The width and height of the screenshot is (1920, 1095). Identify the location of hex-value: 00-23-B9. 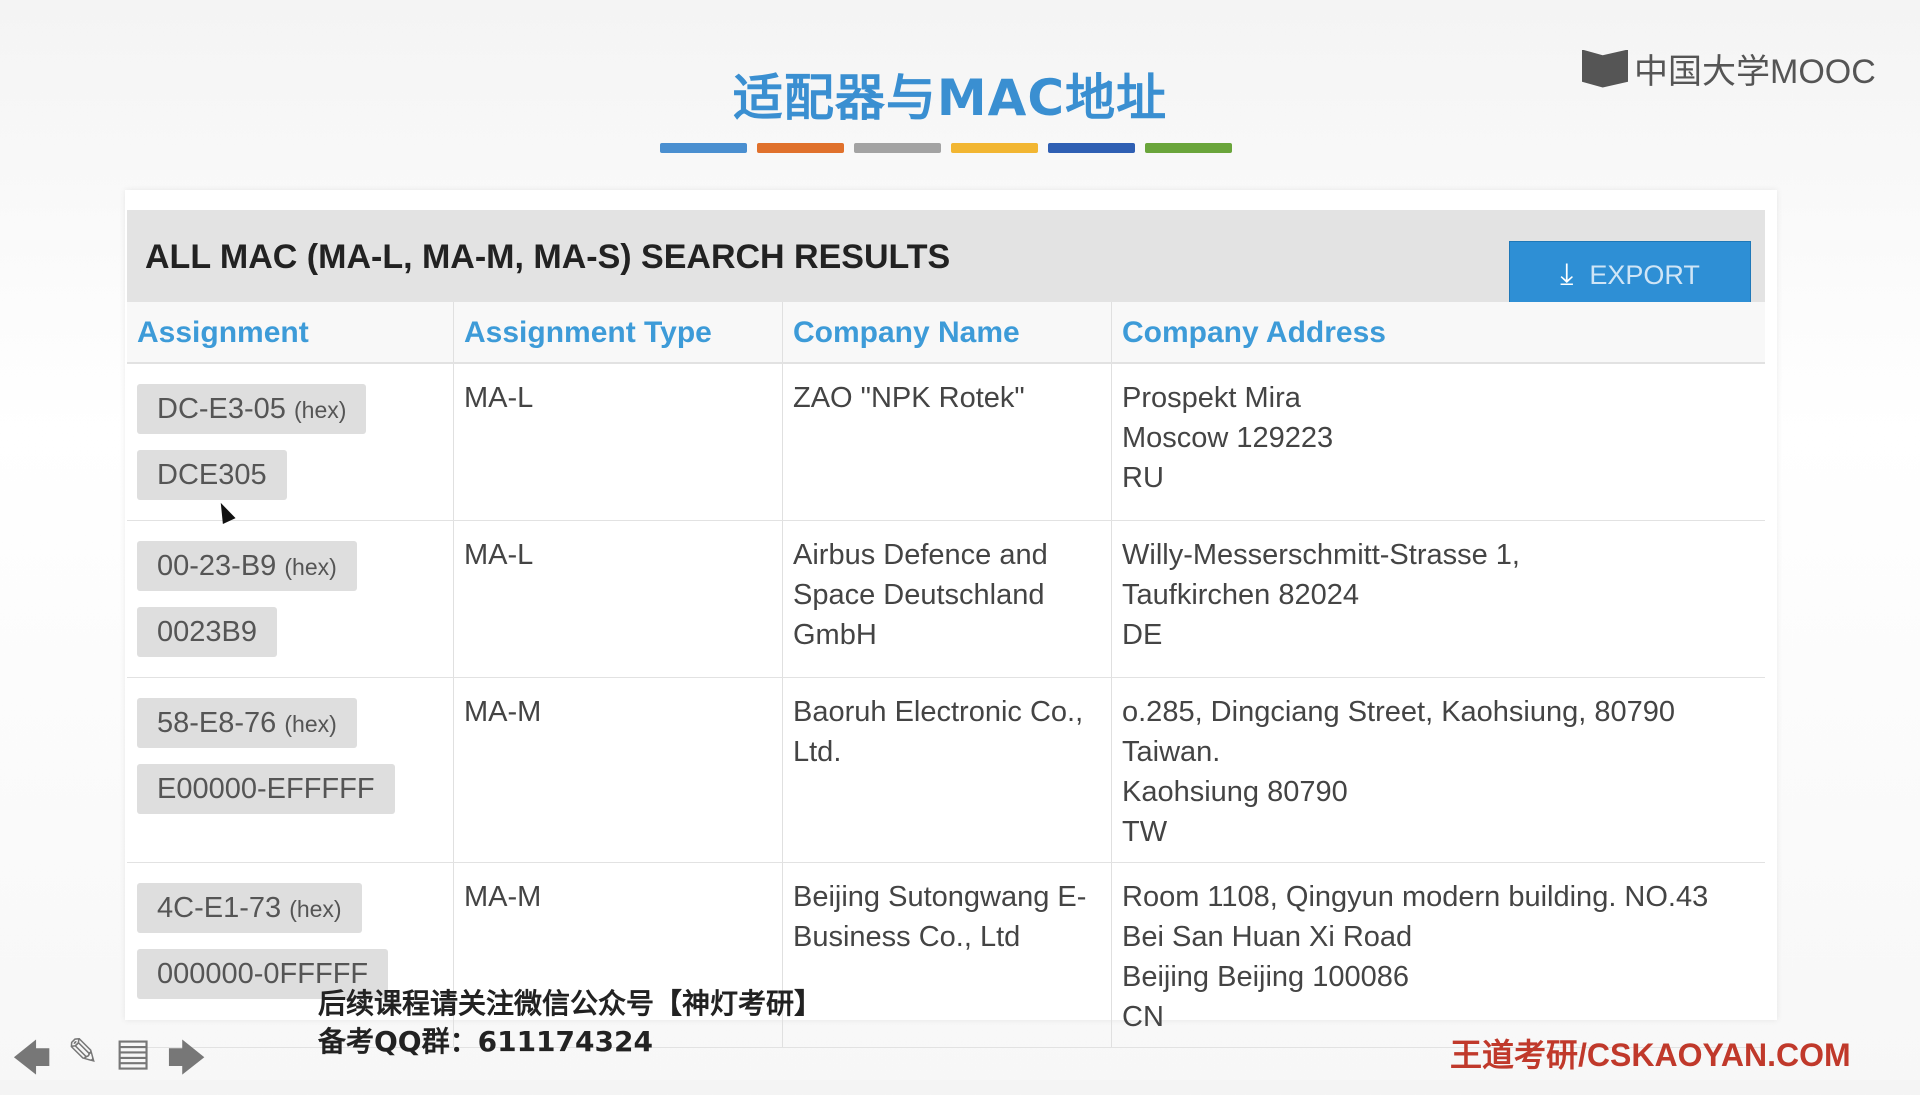
(217, 566).